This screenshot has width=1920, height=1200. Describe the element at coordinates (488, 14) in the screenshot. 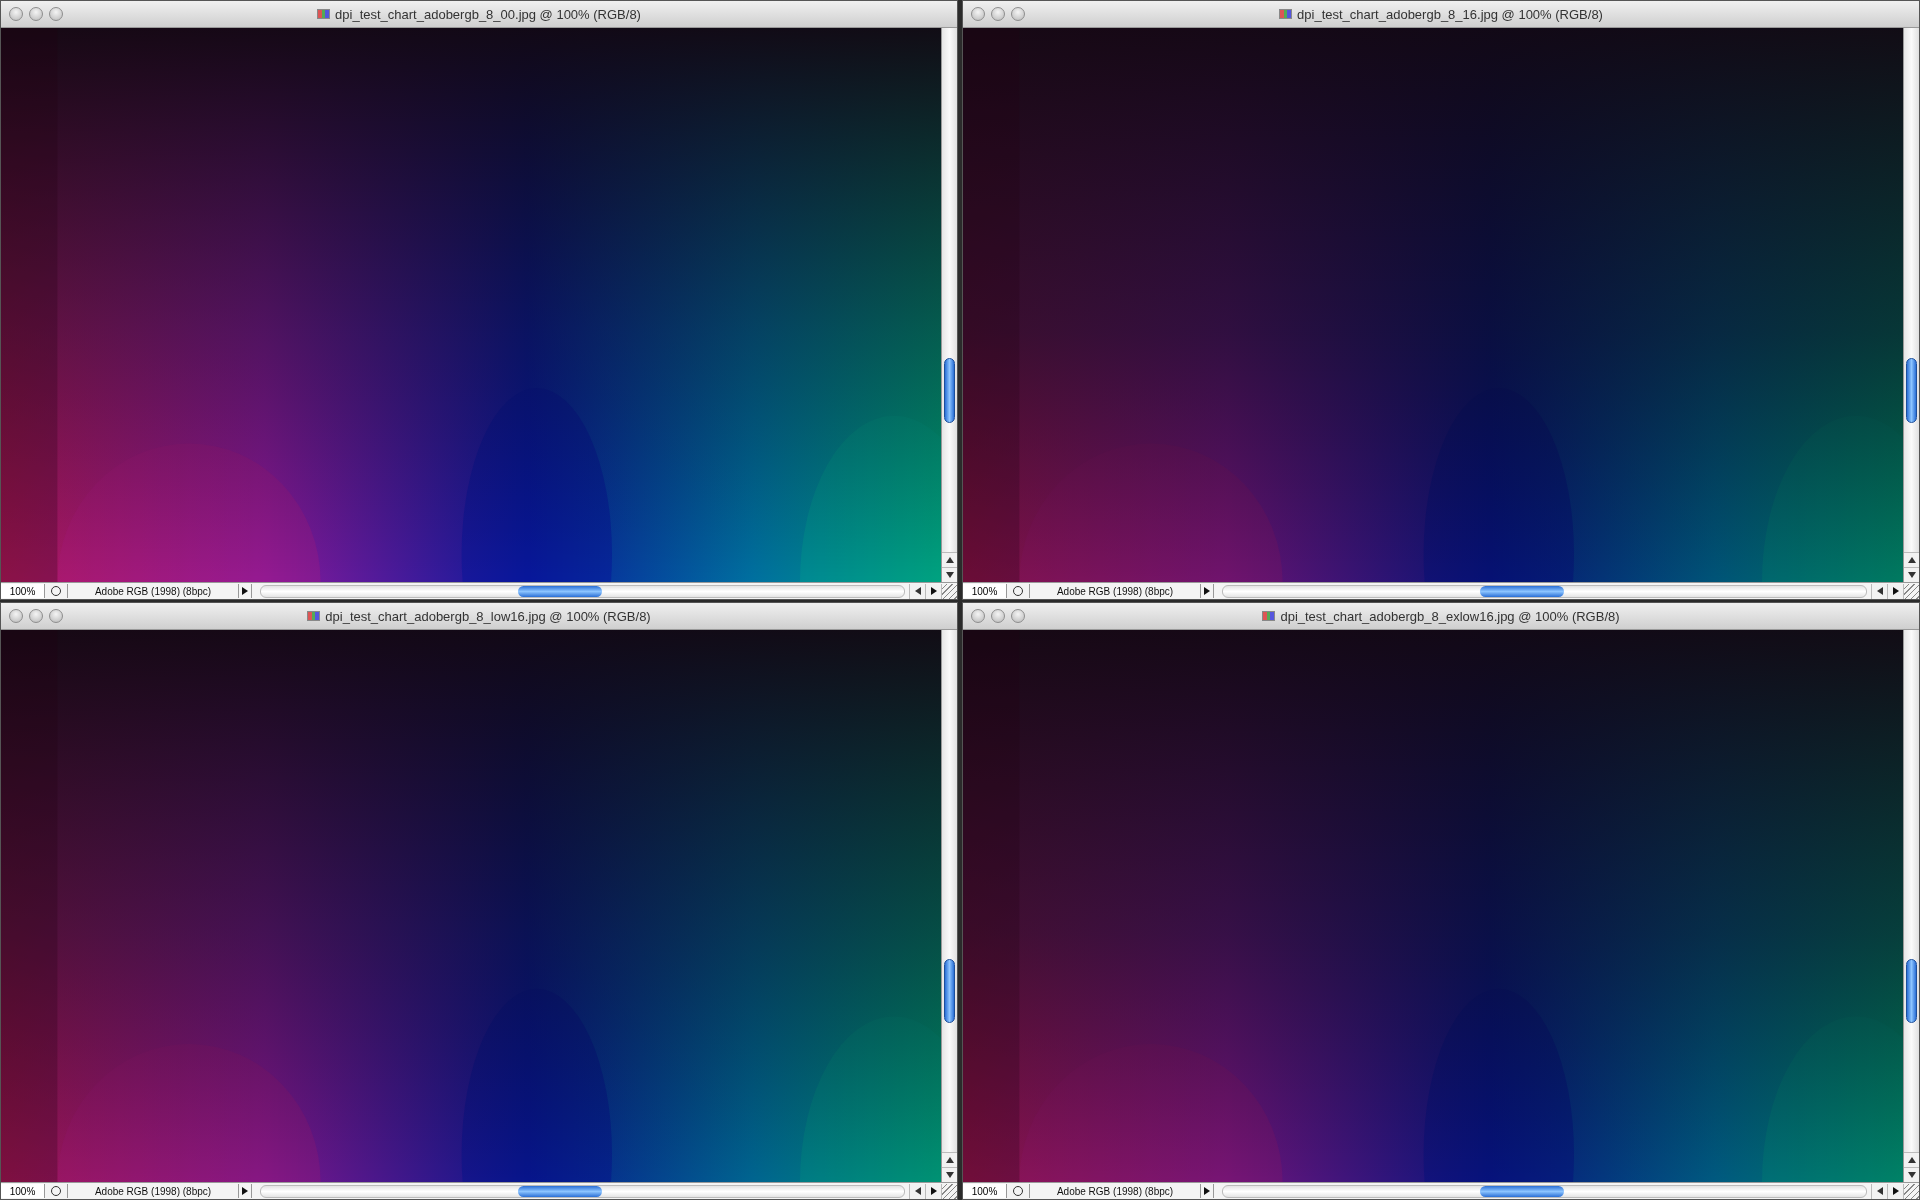

I see `window-title: dpi_test_chart_adobergb_8_00.jpg @ 100% (RGB/8)` at that location.